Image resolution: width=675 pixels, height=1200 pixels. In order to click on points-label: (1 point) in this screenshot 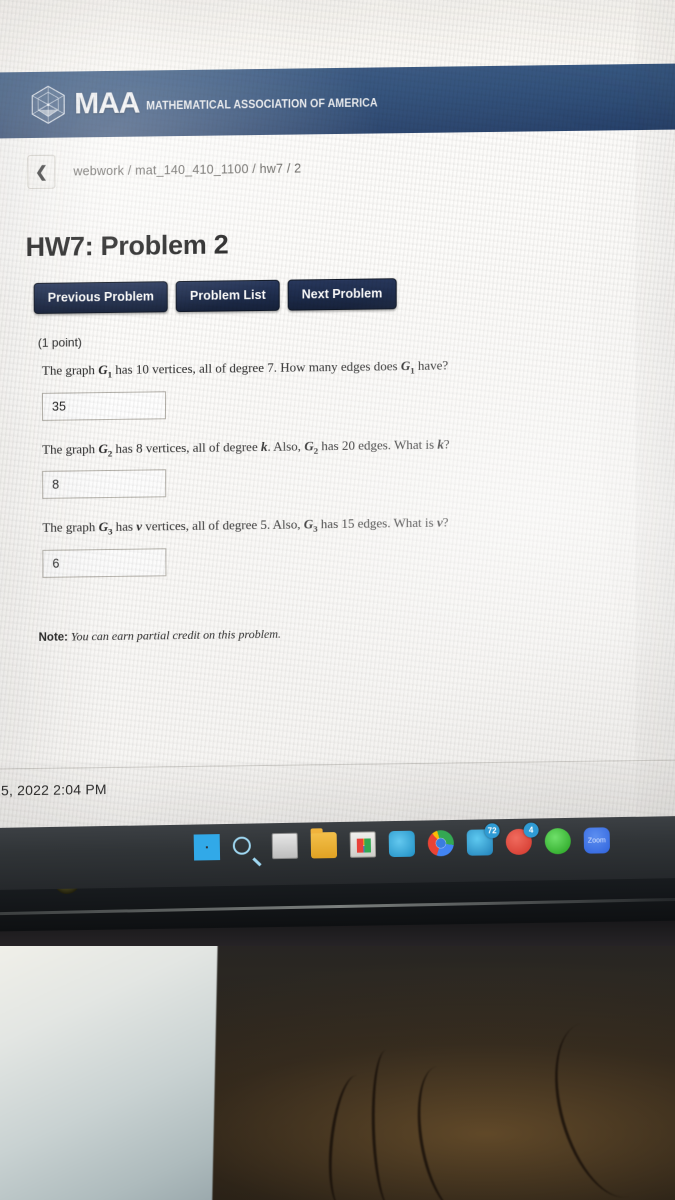, I will do `click(59, 342)`.